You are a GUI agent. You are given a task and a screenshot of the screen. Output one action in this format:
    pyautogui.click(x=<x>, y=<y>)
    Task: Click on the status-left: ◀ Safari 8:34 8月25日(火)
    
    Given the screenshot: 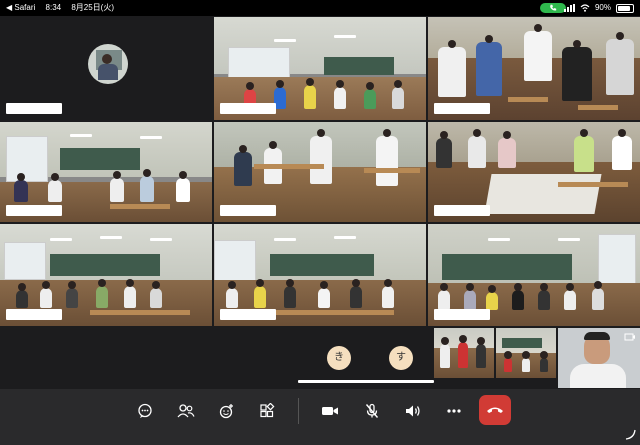 What is the action you would take?
    pyautogui.click(x=64, y=8)
    